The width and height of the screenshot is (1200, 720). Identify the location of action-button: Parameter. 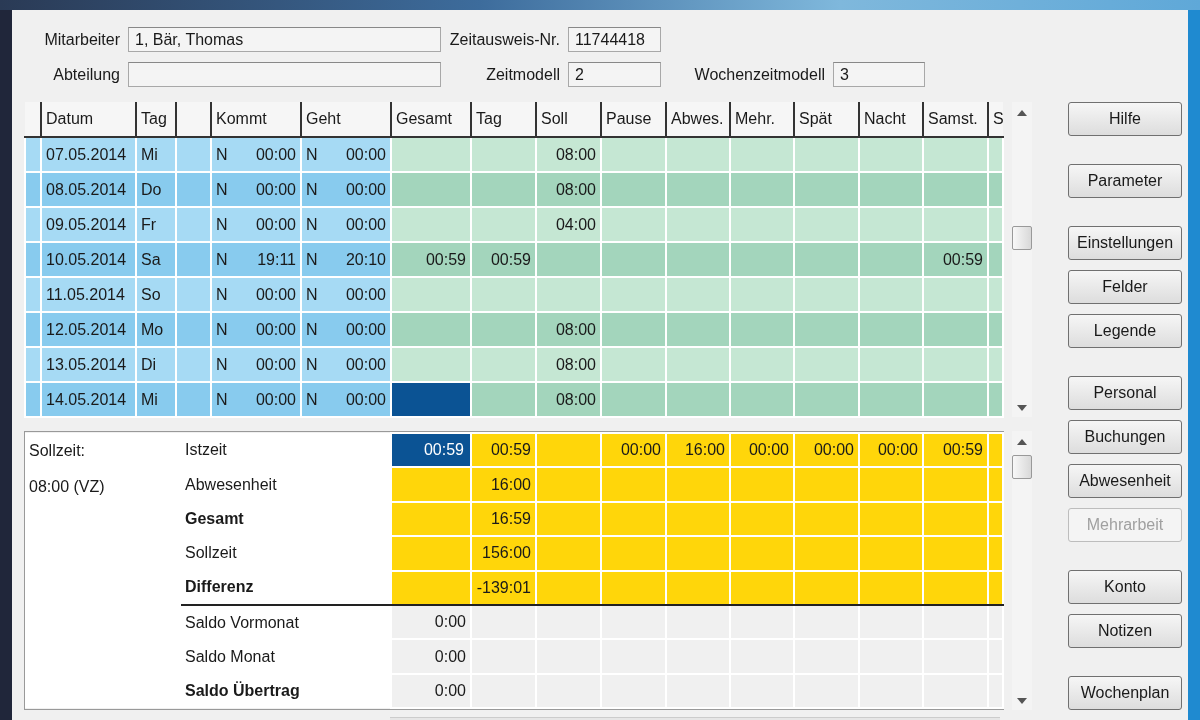
(1125, 181).